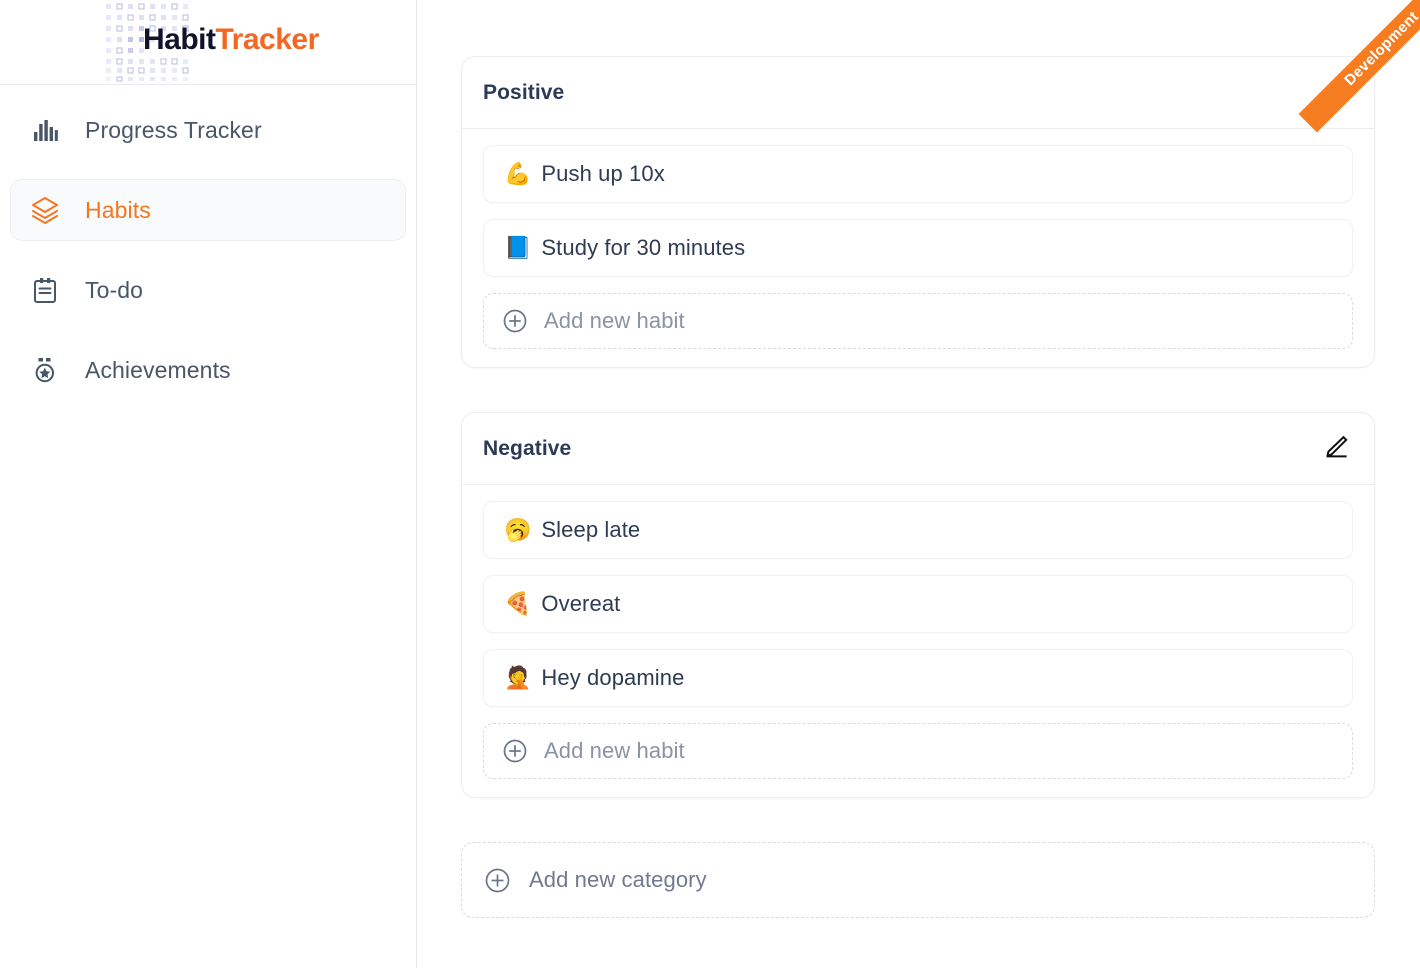 Image resolution: width=1420 pixels, height=968 pixels. Describe the element at coordinates (618, 879) in the screenshot. I see `add-new-category-label: Add new category` at that location.